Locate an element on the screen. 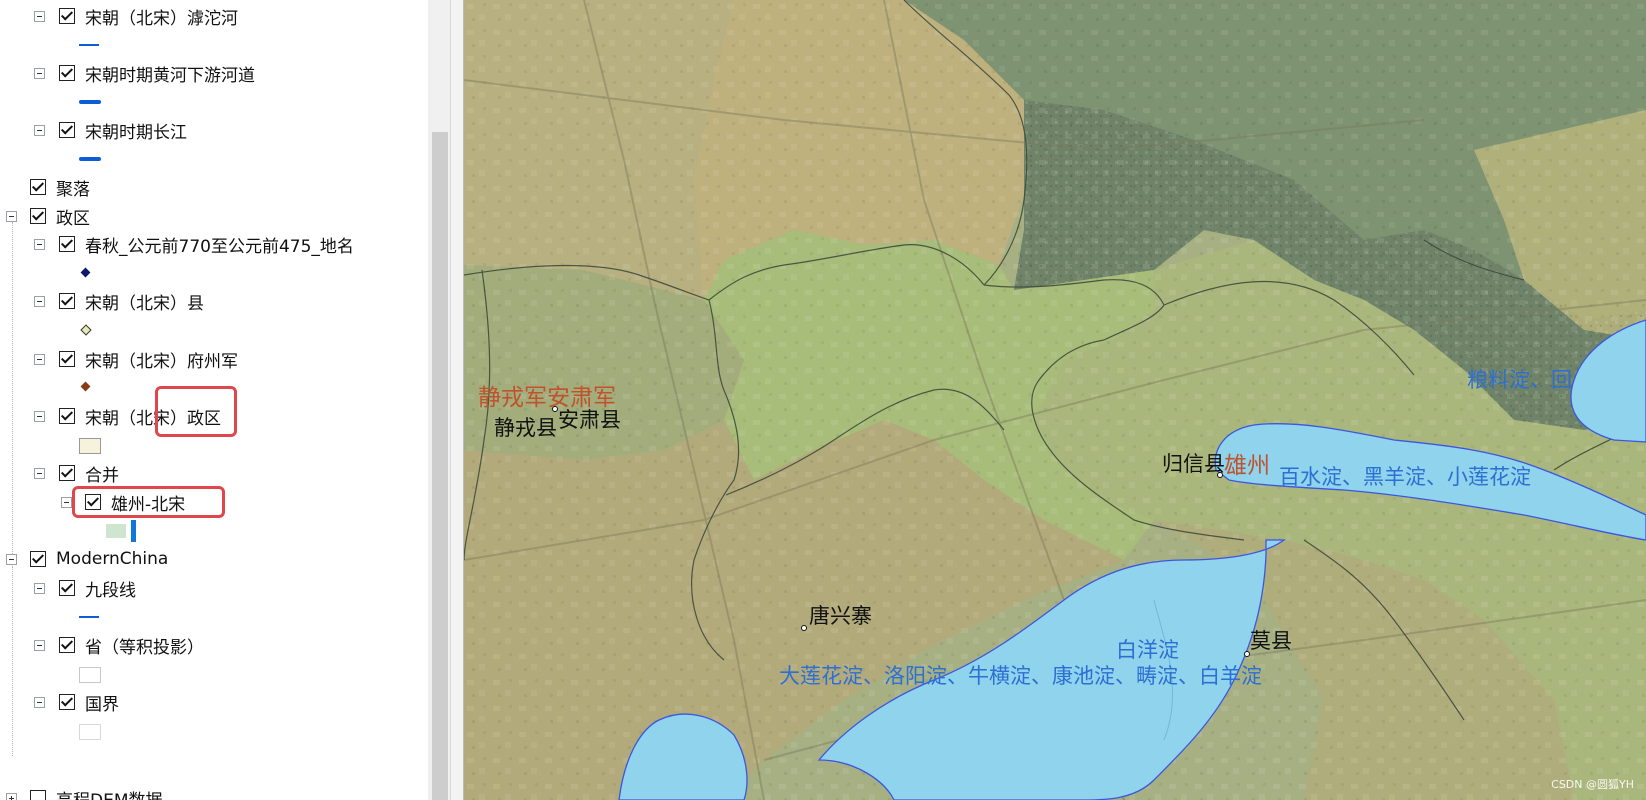 The width and height of the screenshot is (1646, 800). layer-row-national-border: 国界 is located at coordinates (76, 702).